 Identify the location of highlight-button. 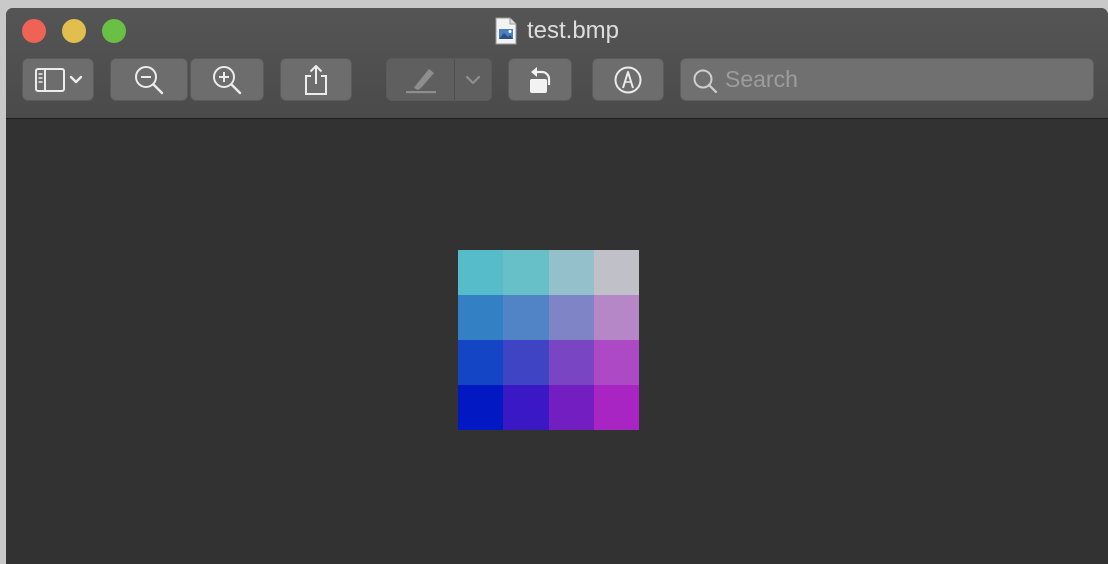
(439, 79).